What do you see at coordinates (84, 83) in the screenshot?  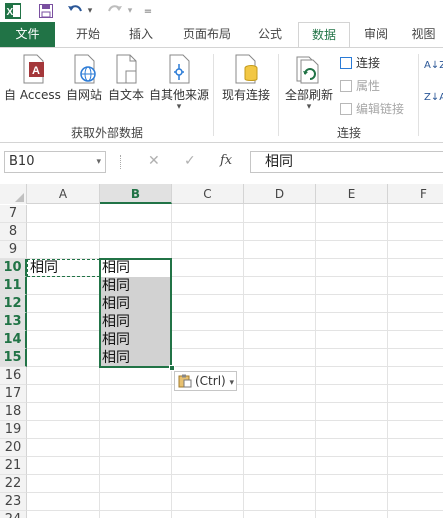 I see `from-web-button: 自网站` at bounding box center [84, 83].